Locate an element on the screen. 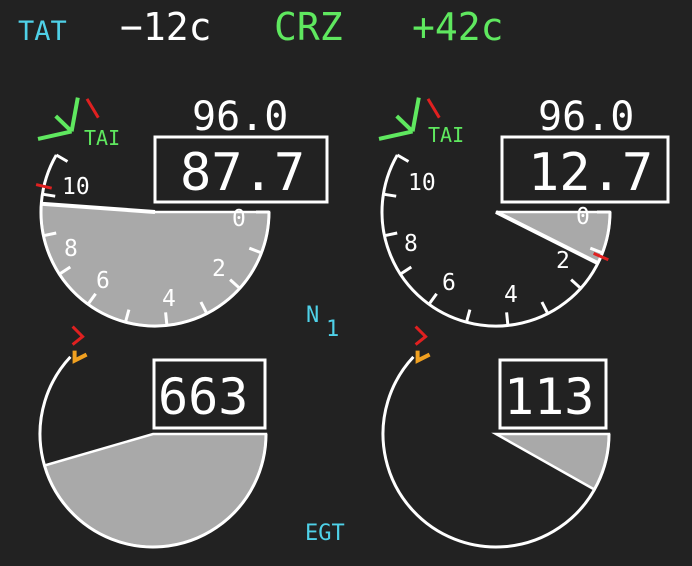  n1-redline-marker-right is located at coordinates (433, 108).